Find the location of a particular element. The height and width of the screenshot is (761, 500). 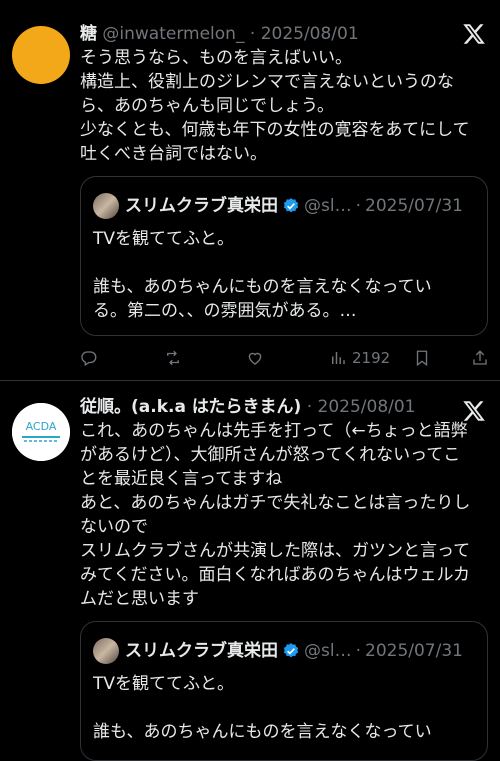

like-button is located at coordinates (255, 358).